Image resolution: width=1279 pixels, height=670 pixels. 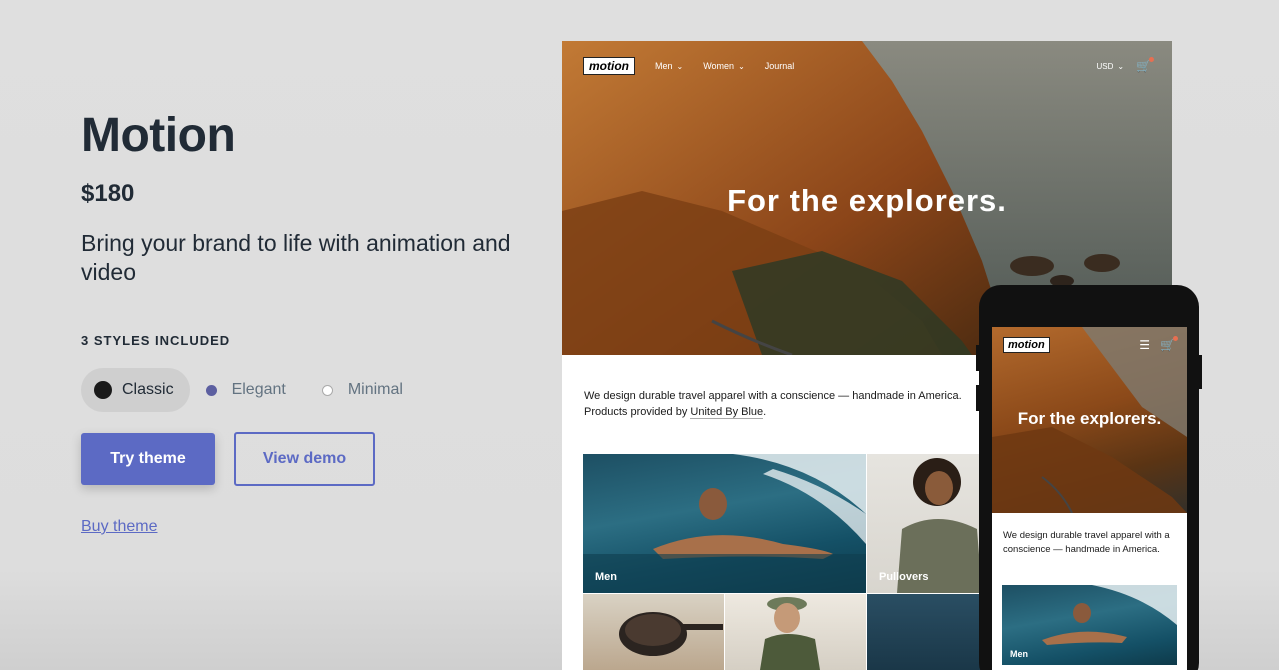 I want to click on pan-illustration, so click(x=671, y=634).